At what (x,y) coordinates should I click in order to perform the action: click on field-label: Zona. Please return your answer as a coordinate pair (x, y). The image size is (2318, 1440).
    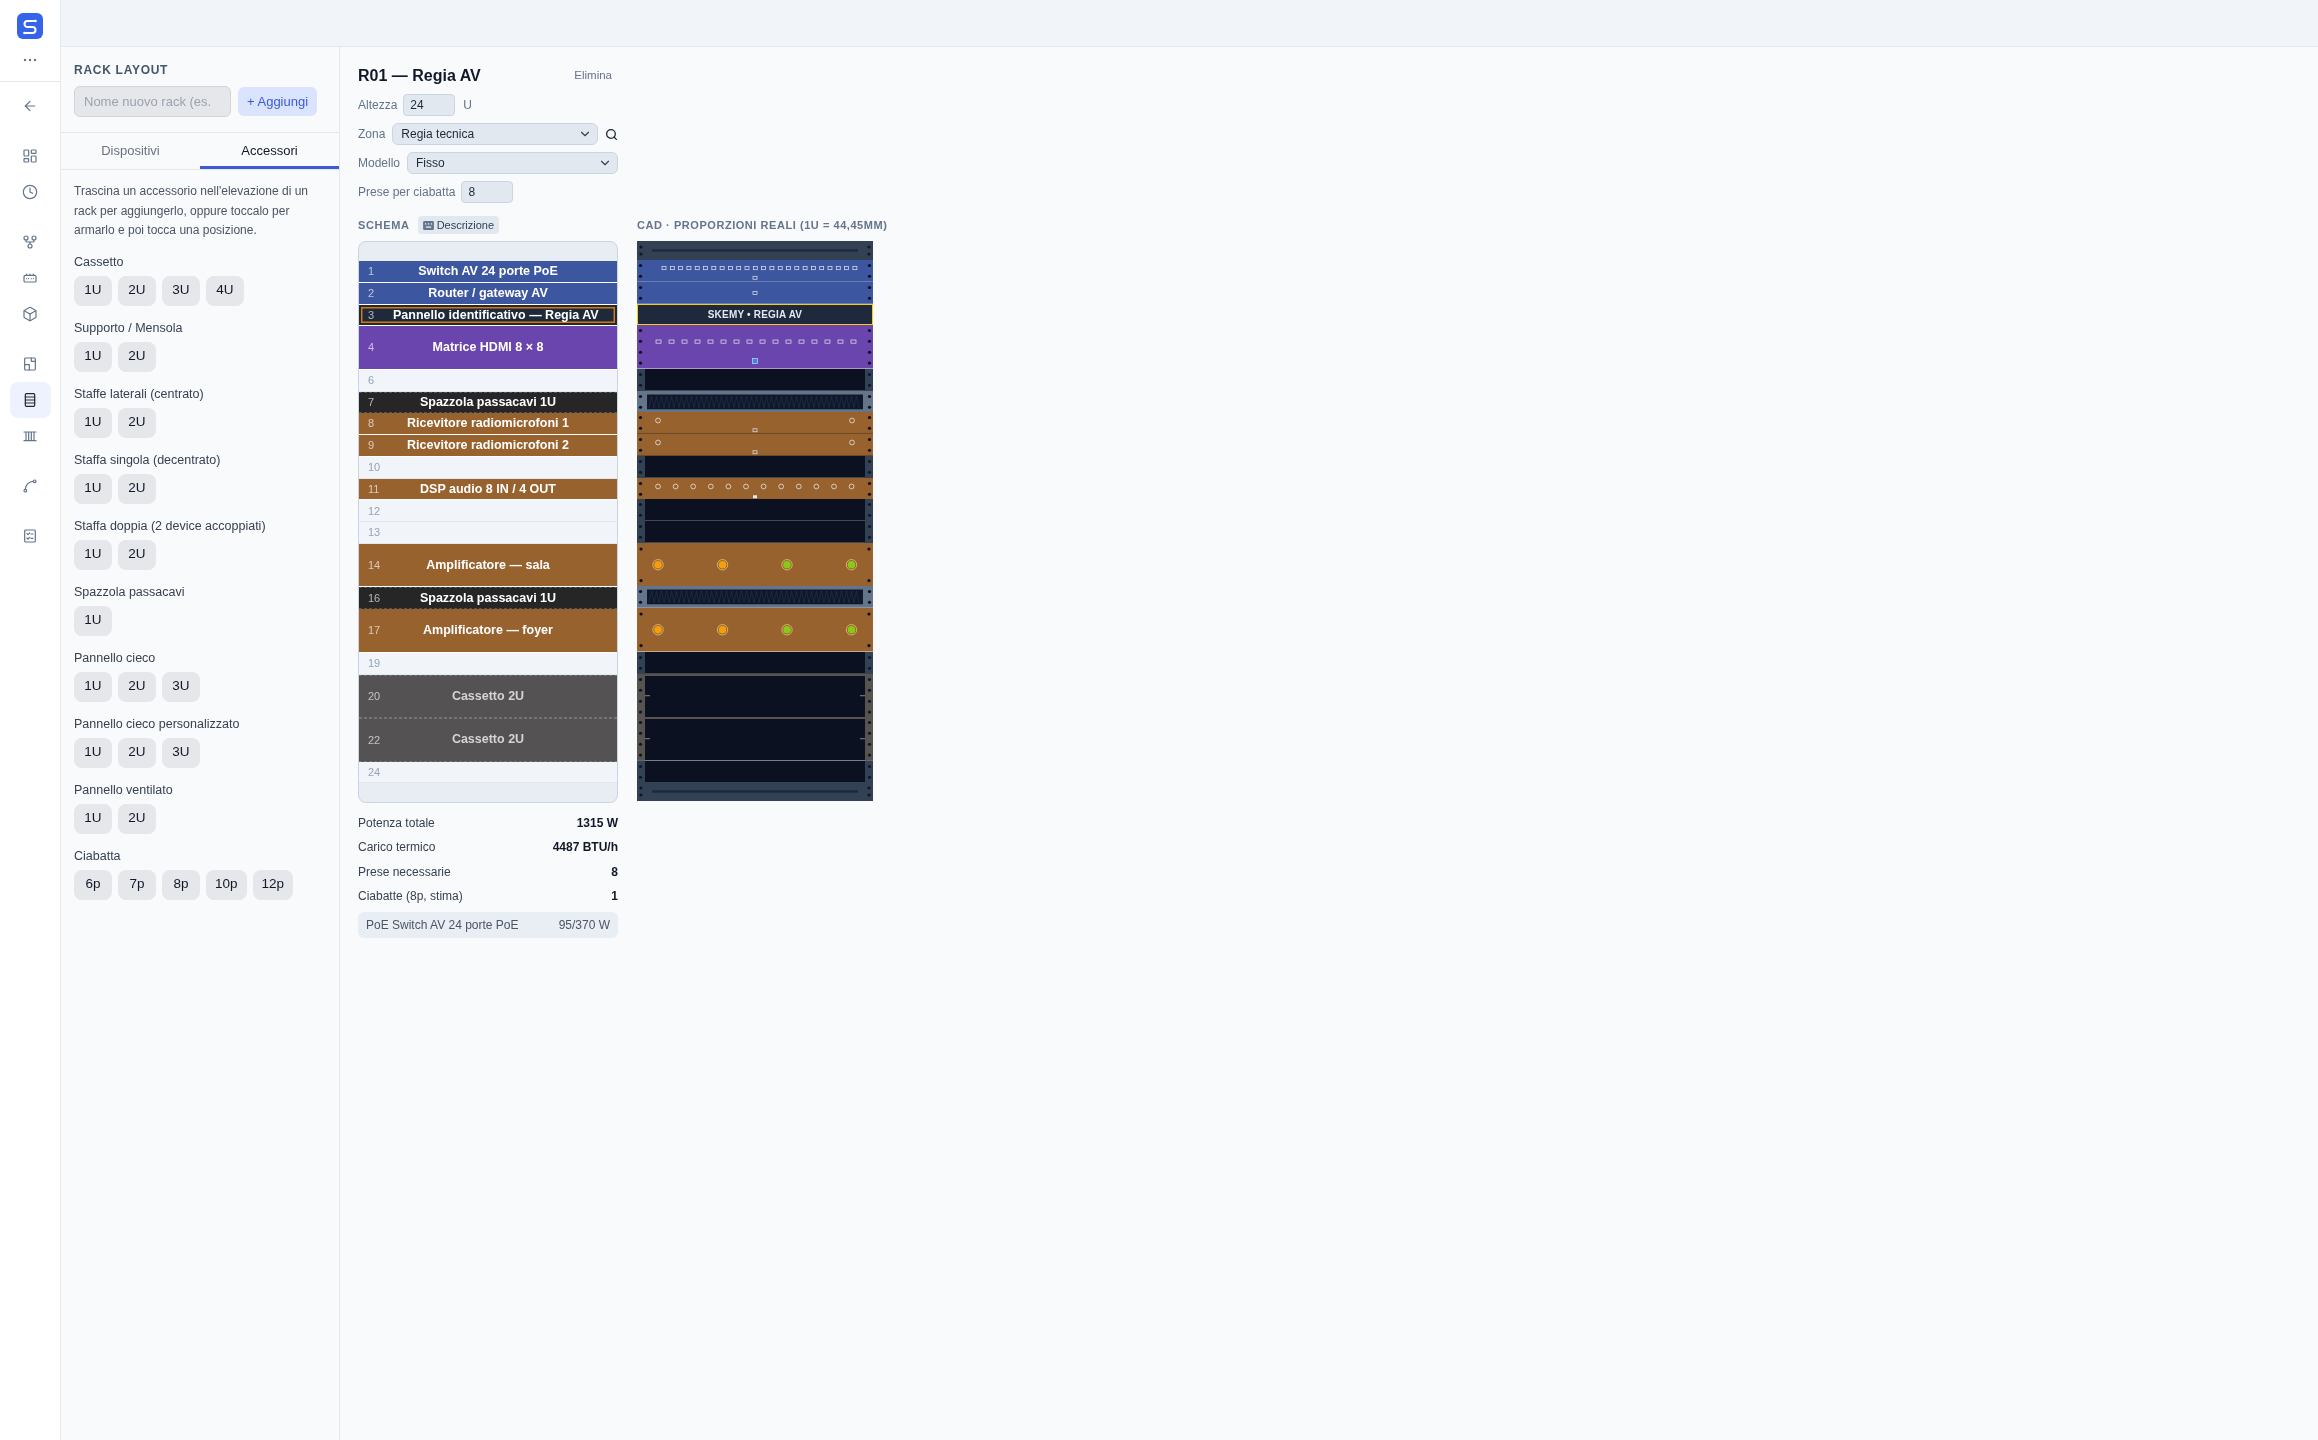
    Looking at the image, I should click on (372, 134).